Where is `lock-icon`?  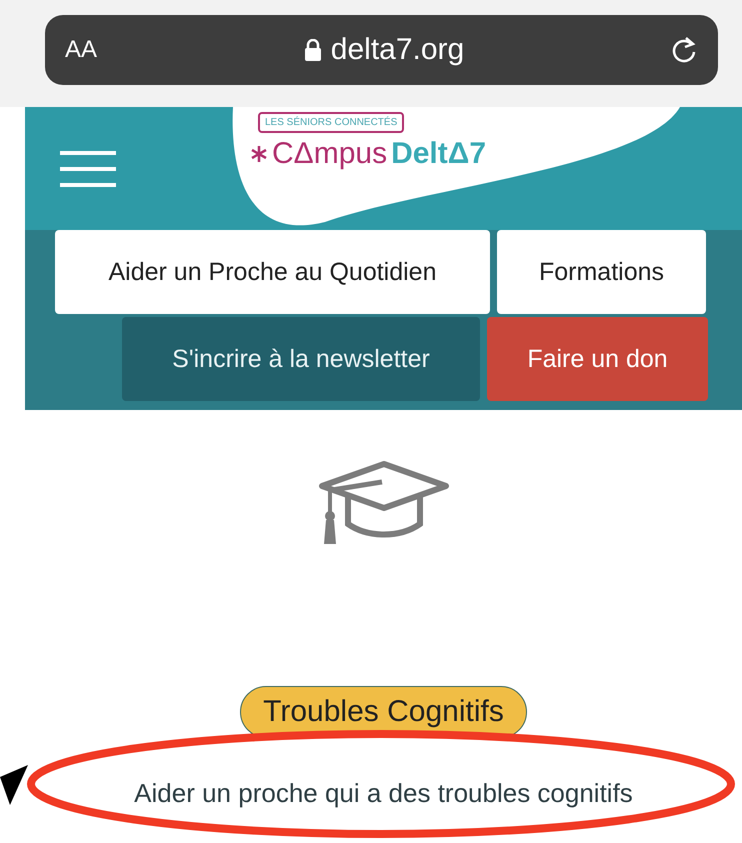
lock-icon is located at coordinates (312, 50).